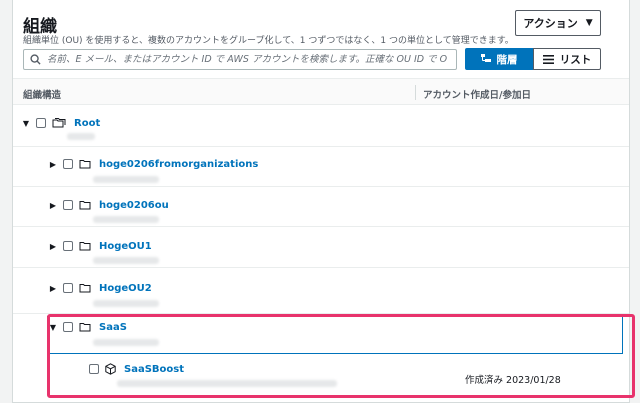  What do you see at coordinates (415, 92) in the screenshot?
I see `column-divider` at bounding box center [415, 92].